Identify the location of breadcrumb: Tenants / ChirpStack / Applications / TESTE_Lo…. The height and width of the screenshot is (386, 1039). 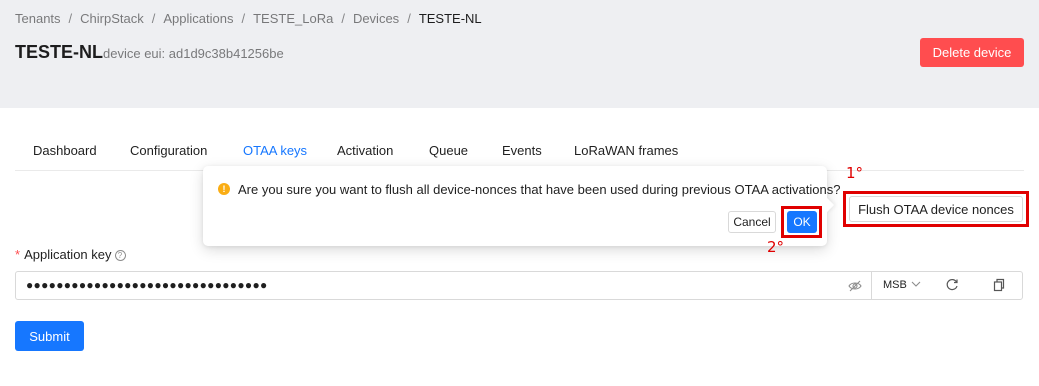
(248, 18).